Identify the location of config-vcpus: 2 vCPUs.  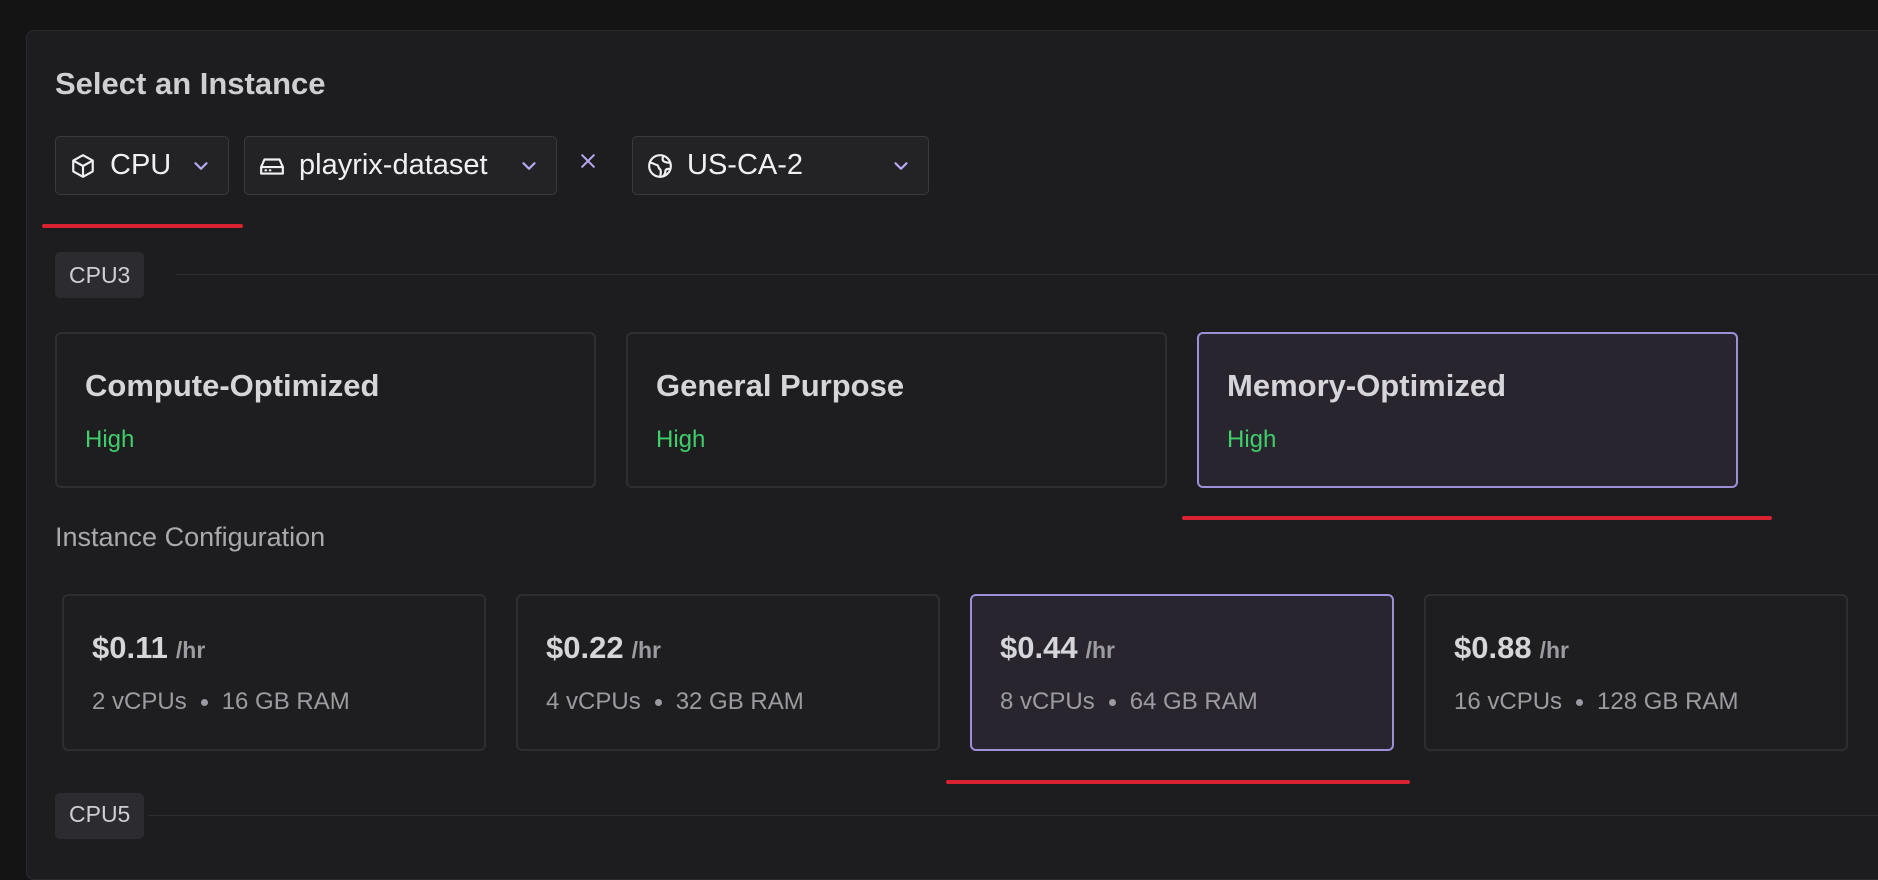
(139, 701).